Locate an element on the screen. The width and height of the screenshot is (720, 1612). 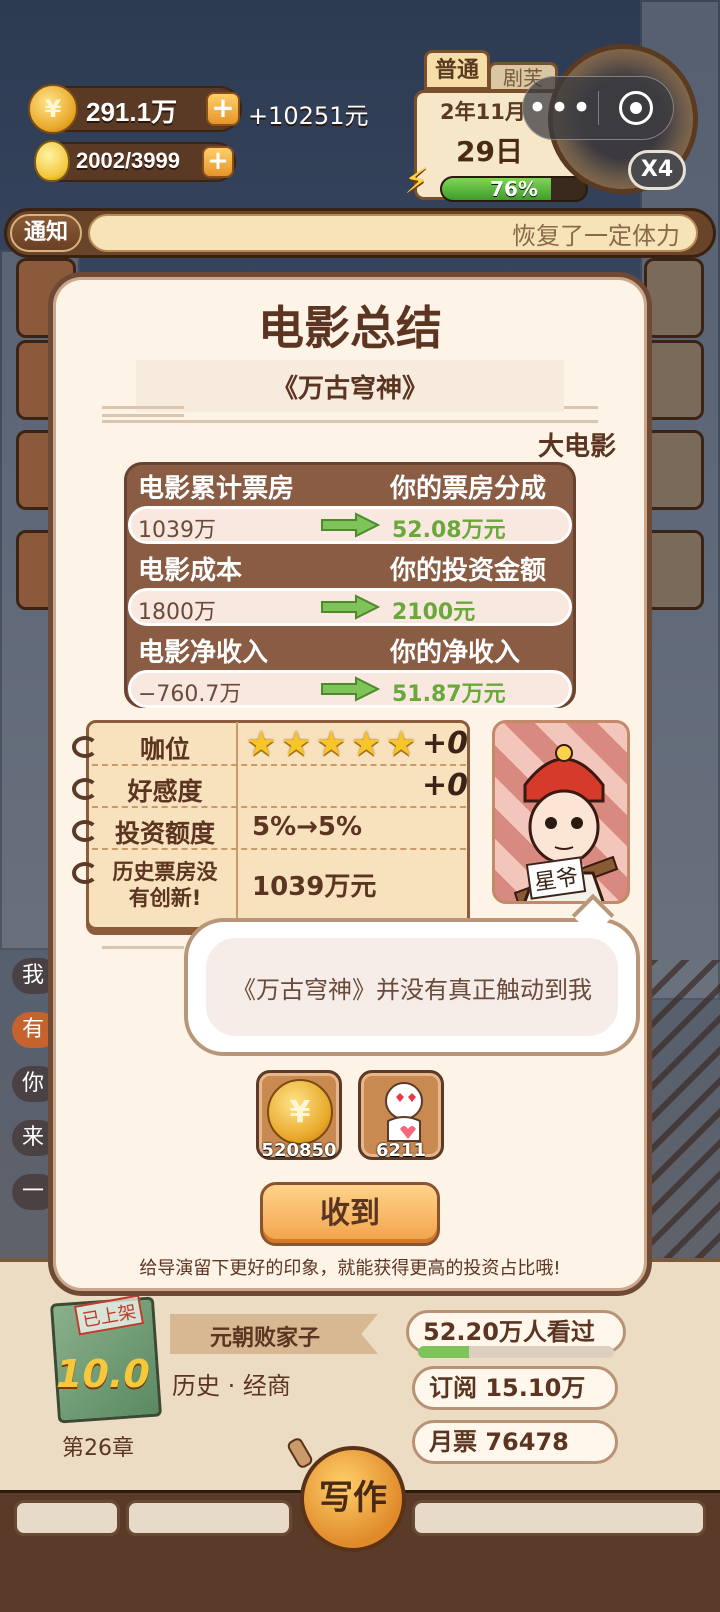
views-progress-fill is located at coordinates (443, 1352).